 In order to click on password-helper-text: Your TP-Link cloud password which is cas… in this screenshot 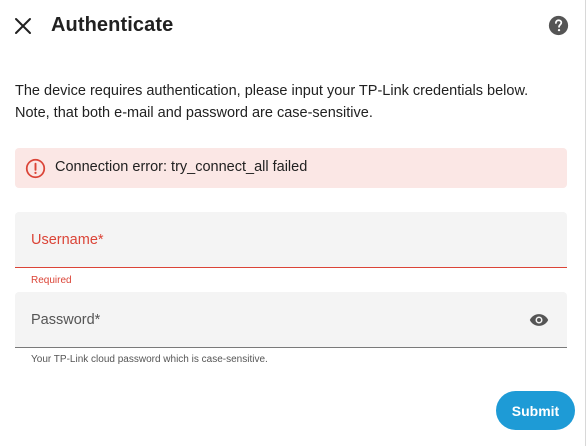, I will do `click(149, 359)`.